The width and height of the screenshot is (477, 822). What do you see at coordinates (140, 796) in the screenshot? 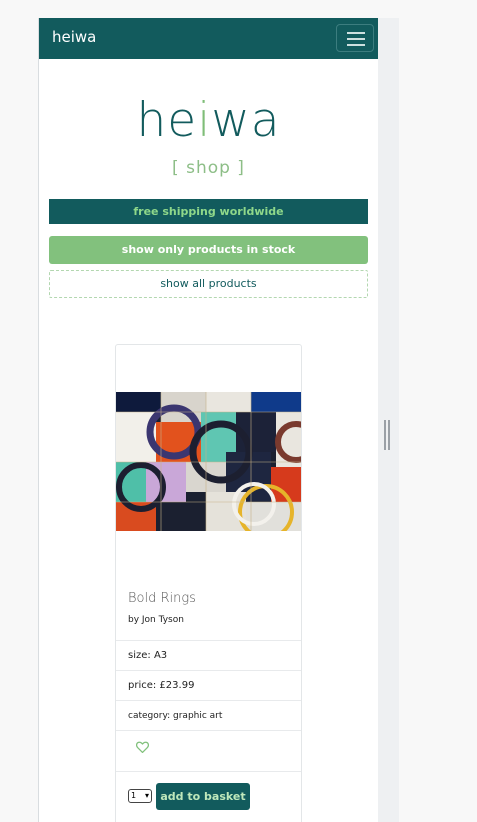
I see `quantity-select: 1 ▾` at bounding box center [140, 796].